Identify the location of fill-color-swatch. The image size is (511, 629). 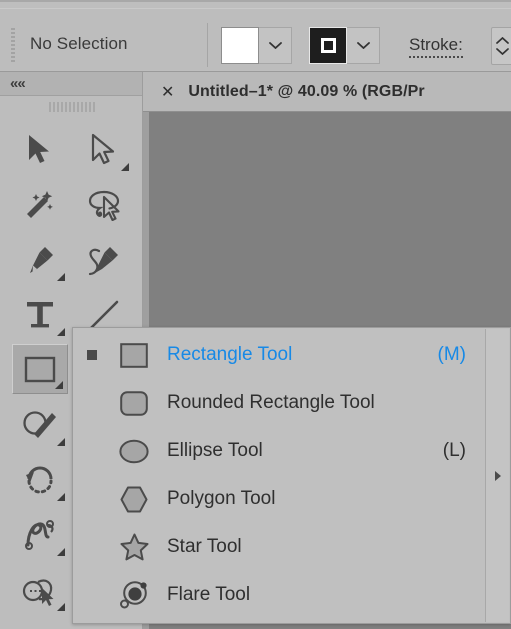
(240, 45).